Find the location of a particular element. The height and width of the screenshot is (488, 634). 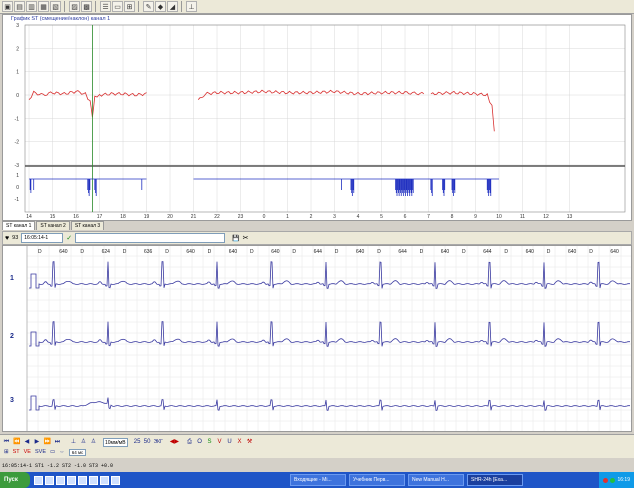

event-sve: SVE is located at coordinates (40, 452).